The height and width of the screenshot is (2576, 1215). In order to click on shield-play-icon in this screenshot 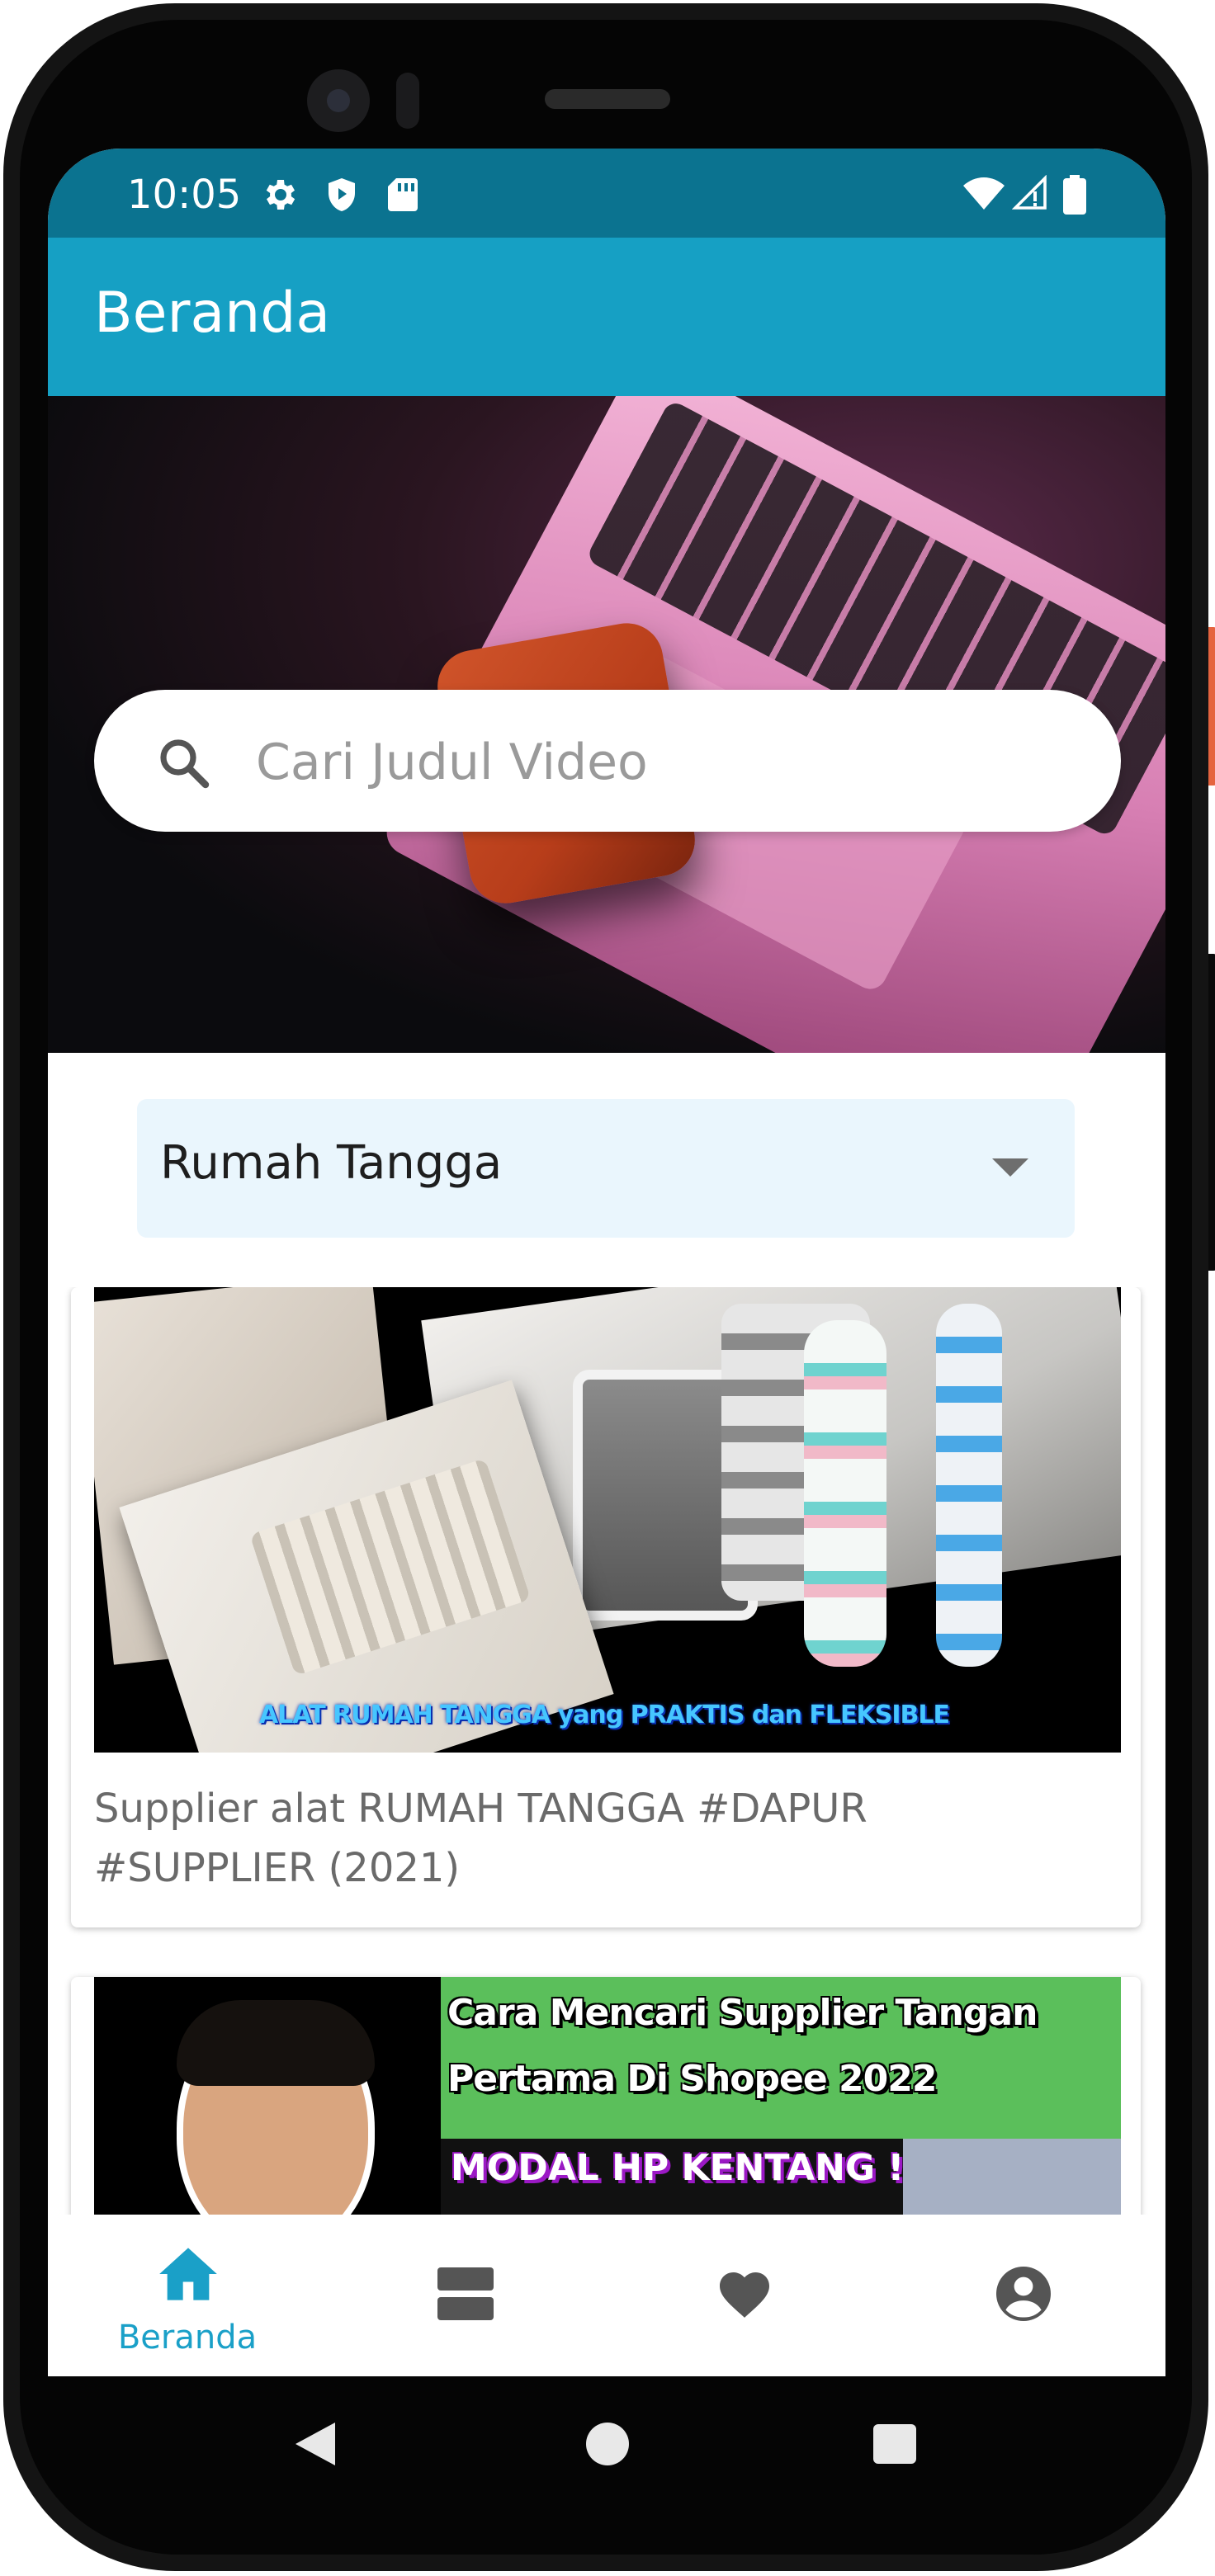, I will do `click(342, 194)`.